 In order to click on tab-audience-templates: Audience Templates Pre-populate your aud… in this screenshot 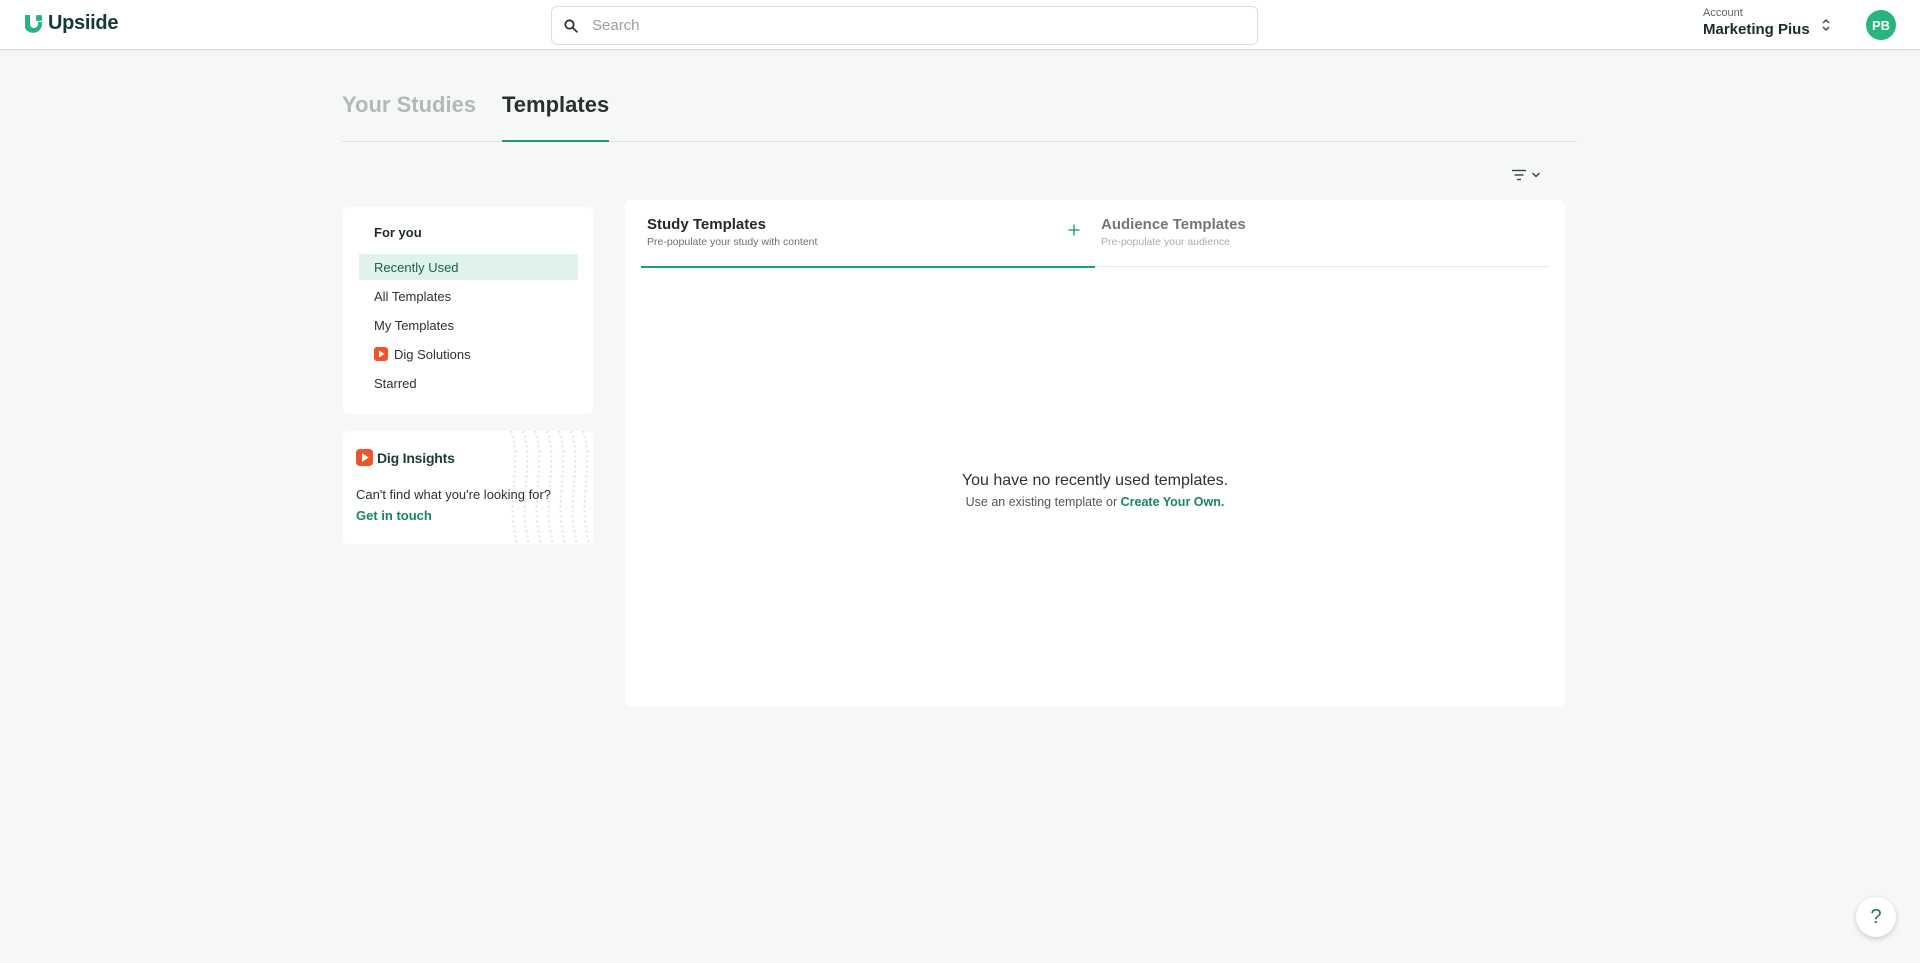, I will do `click(1321, 241)`.